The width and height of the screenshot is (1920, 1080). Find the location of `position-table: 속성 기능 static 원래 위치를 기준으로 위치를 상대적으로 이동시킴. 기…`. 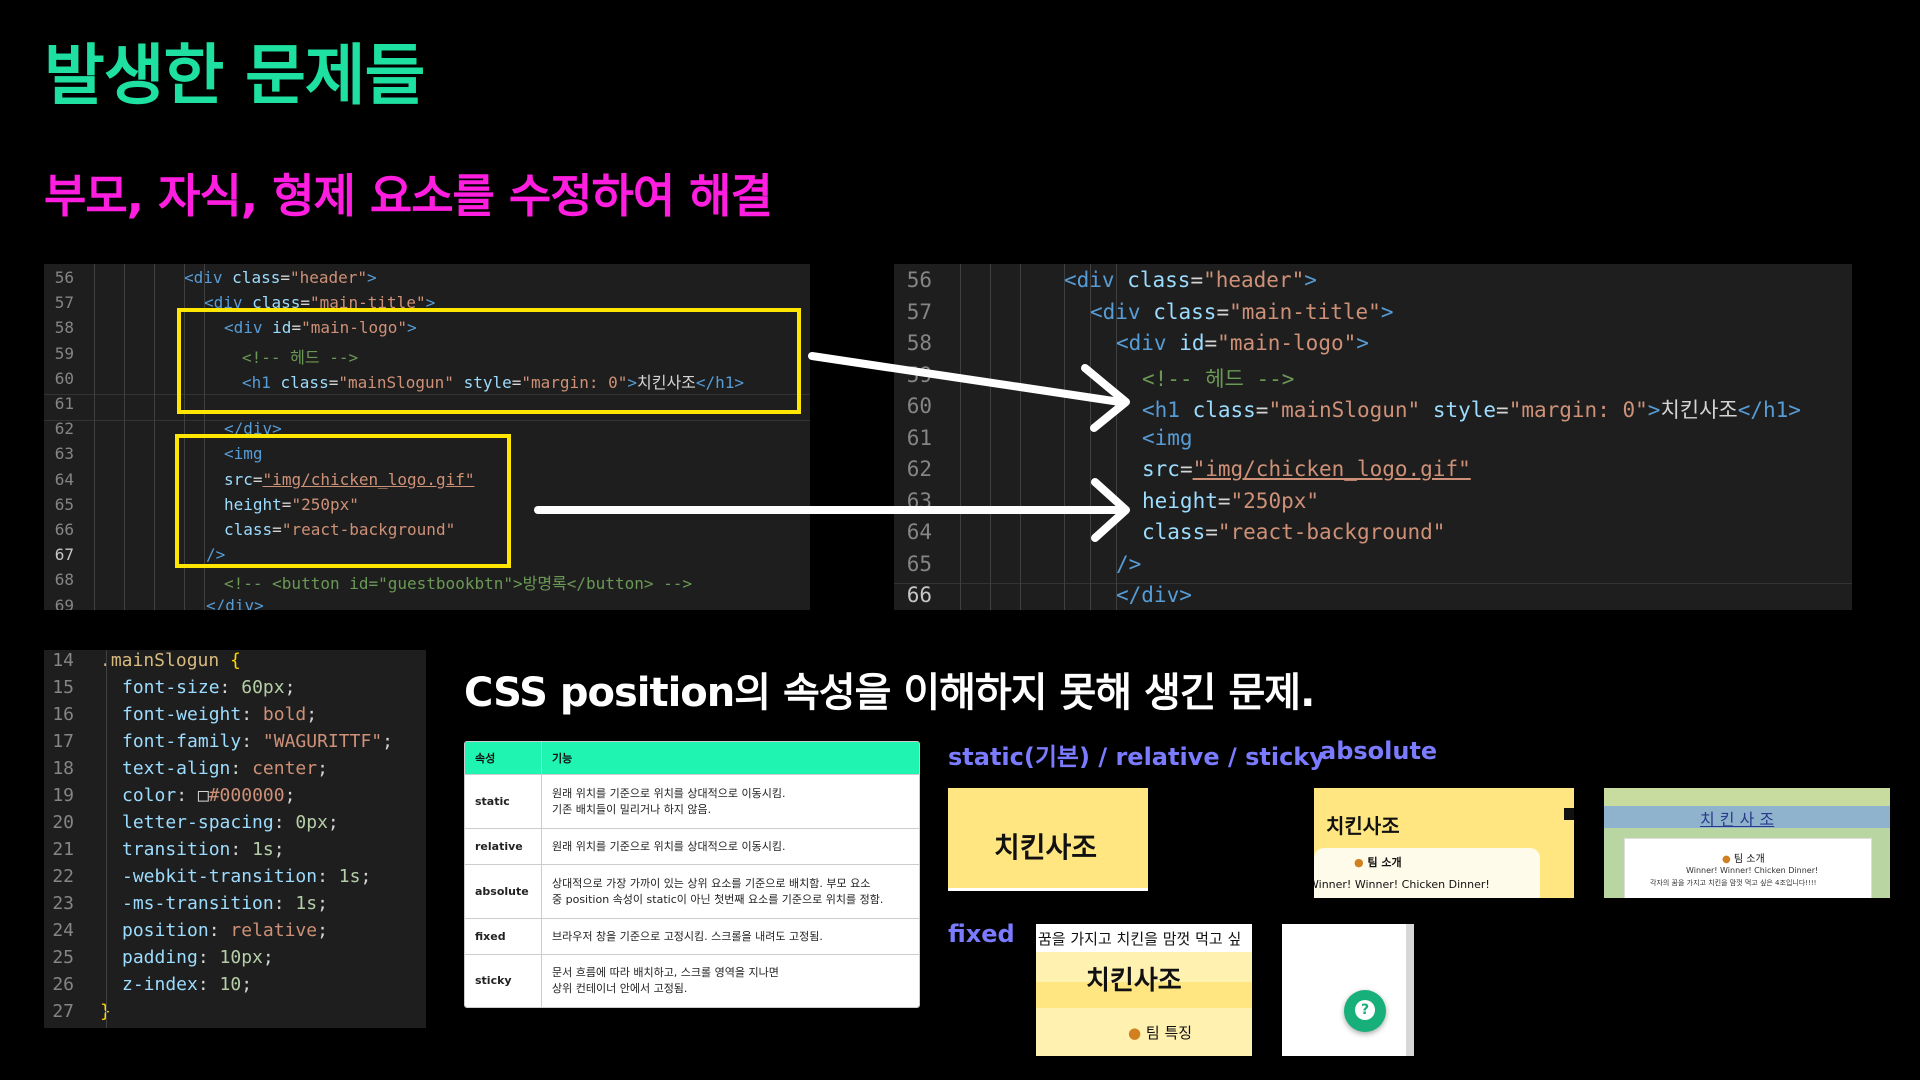

position-table: 속성 기능 static 원래 위치를 기준으로 위치를 상대적으로 이동시킴. 기… is located at coordinates (692, 874).